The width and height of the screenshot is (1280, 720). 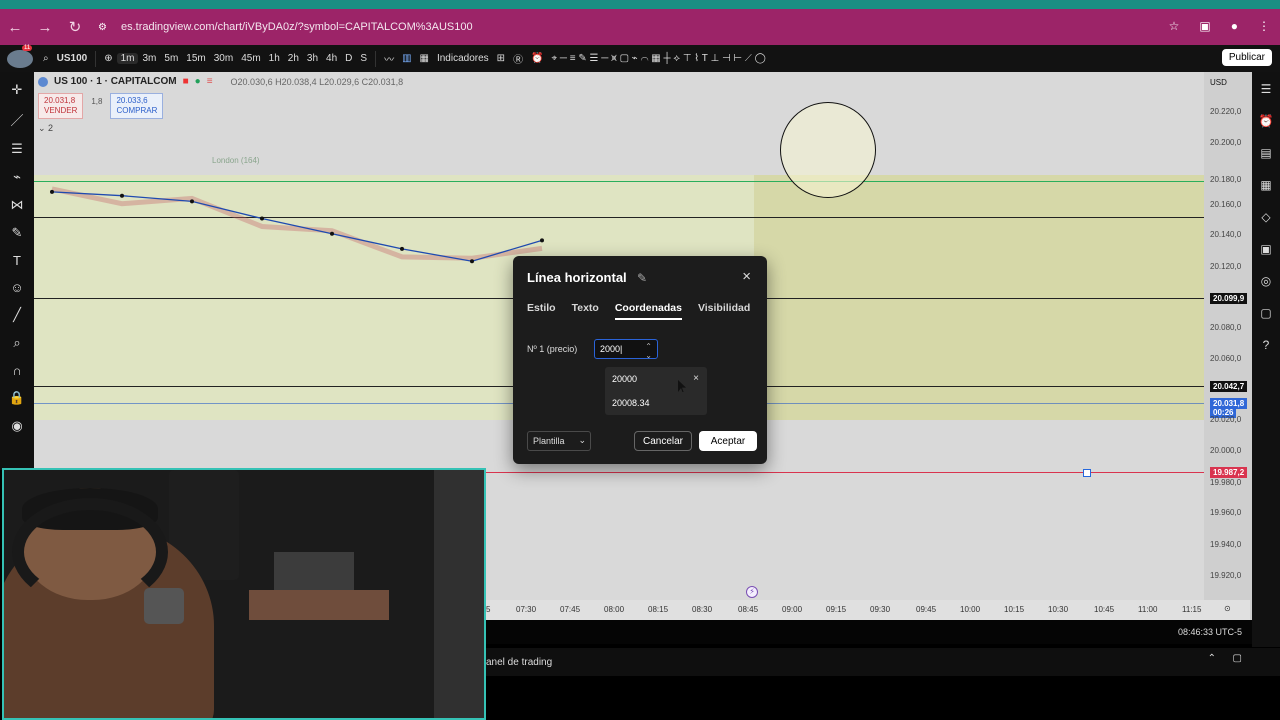 I want to click on ruler-icon: ╱, so click(x=17, y=315).